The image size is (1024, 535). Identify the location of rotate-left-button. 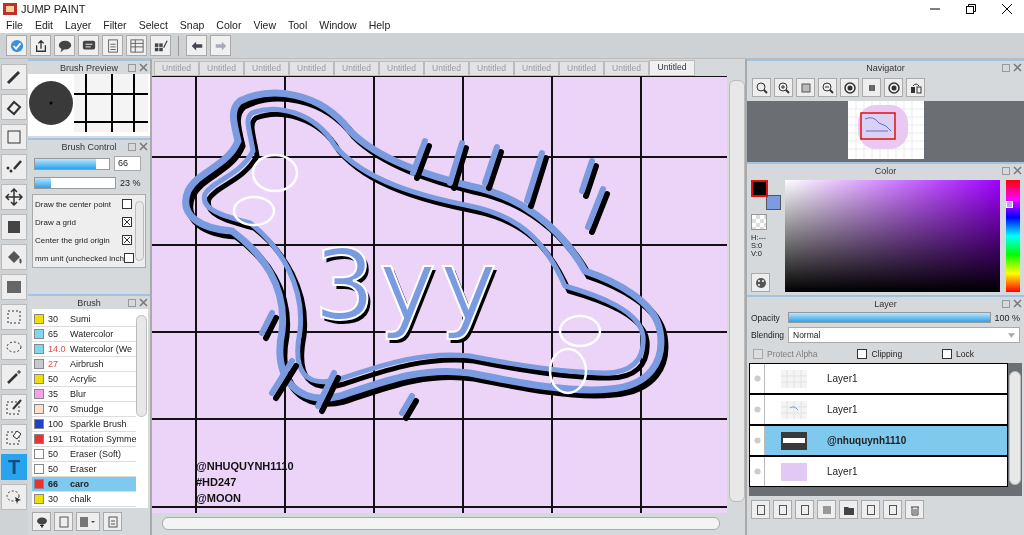
(849, 87).